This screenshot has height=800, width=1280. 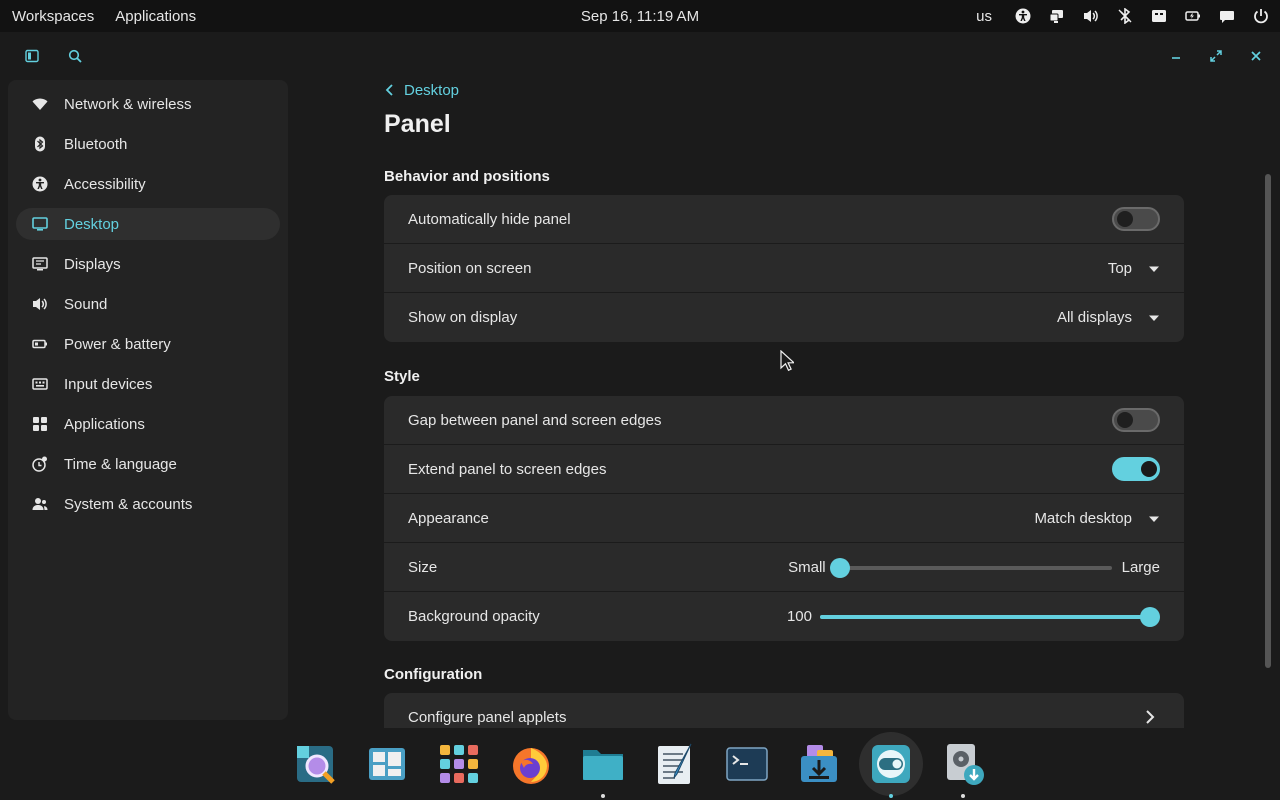 I want to click on dock, so click(x=640, y=764).